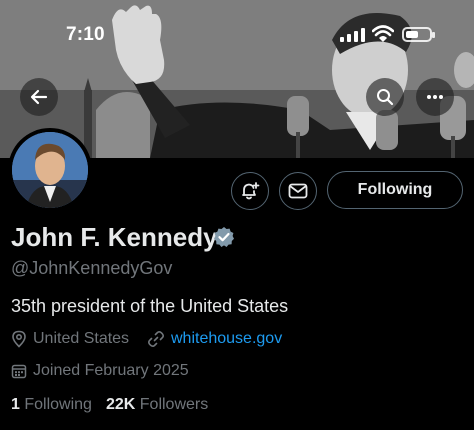 The height and width of the screenshot is (430, 474). I want to click on bio: 35th president of the United States, so click(150, 306).